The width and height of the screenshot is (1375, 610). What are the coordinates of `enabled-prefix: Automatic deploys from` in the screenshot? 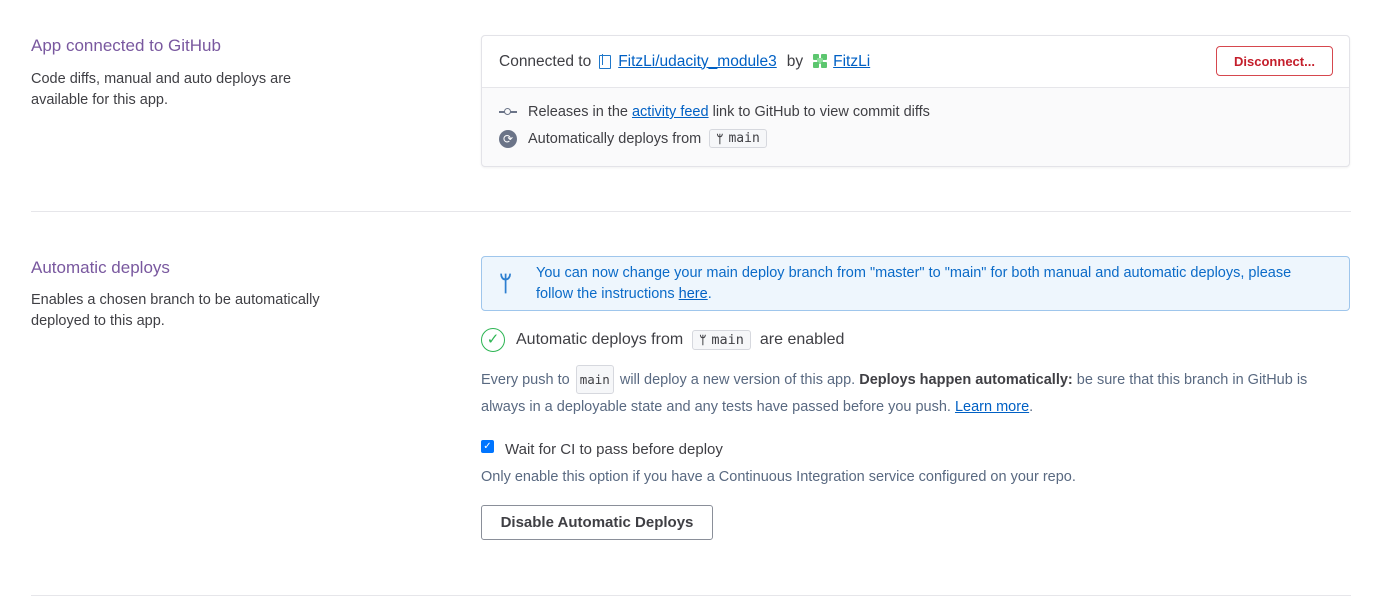 It's located at (600, 339).